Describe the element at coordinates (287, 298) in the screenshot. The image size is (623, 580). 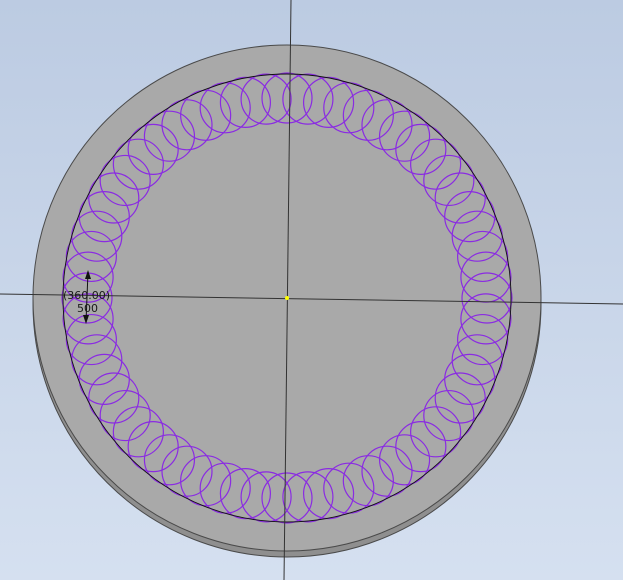
I see `origin-point` at that location.